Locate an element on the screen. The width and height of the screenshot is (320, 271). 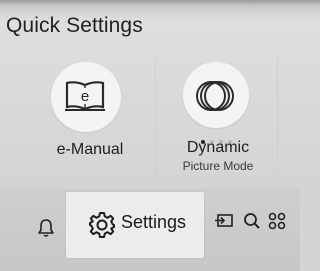
gear-icon is located at coordinates (102, 225).